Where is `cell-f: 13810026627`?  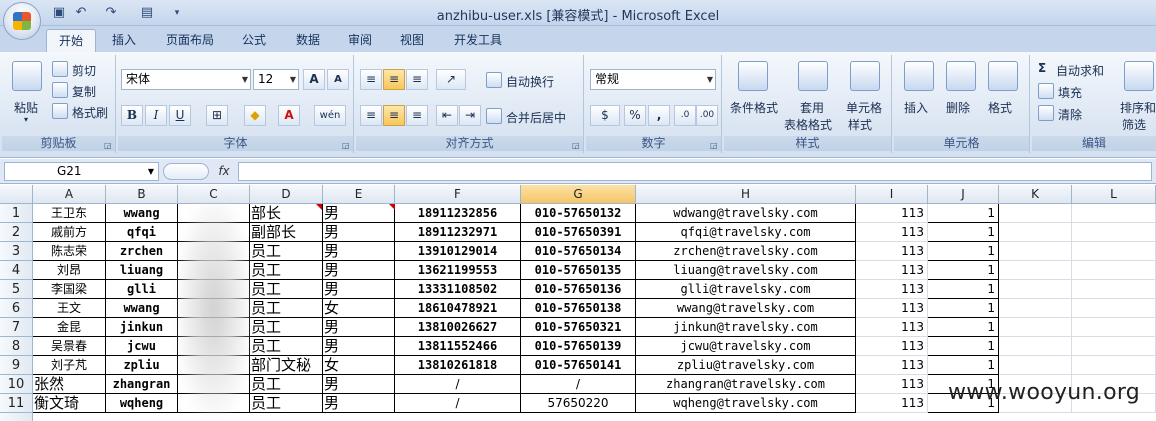
cell-f: 13810026627 is located at coordinates (458, 327).